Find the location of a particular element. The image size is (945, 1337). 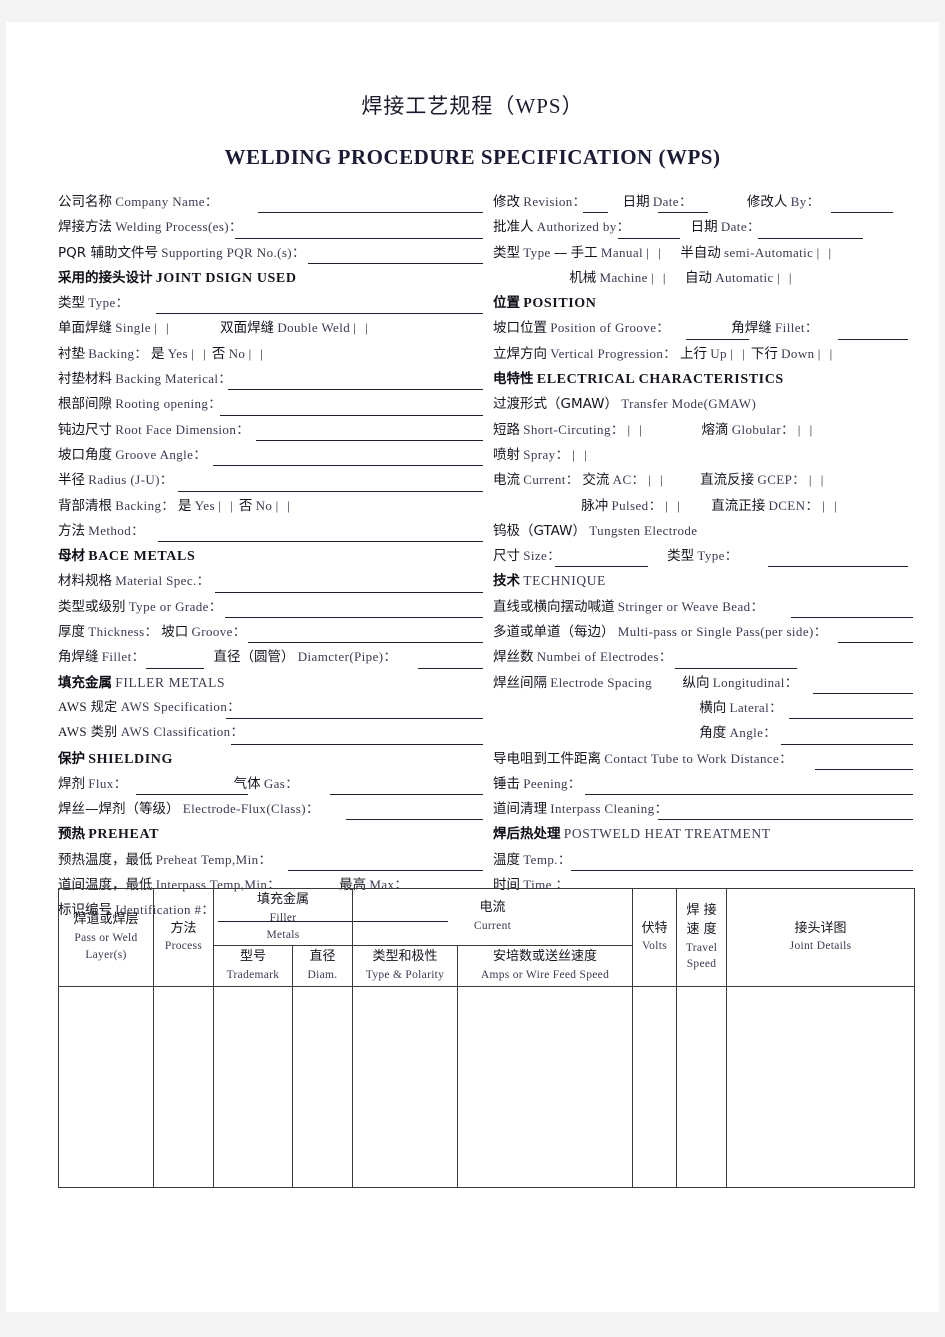

label-cn: 喷射 is located at coordinates (506, 454).